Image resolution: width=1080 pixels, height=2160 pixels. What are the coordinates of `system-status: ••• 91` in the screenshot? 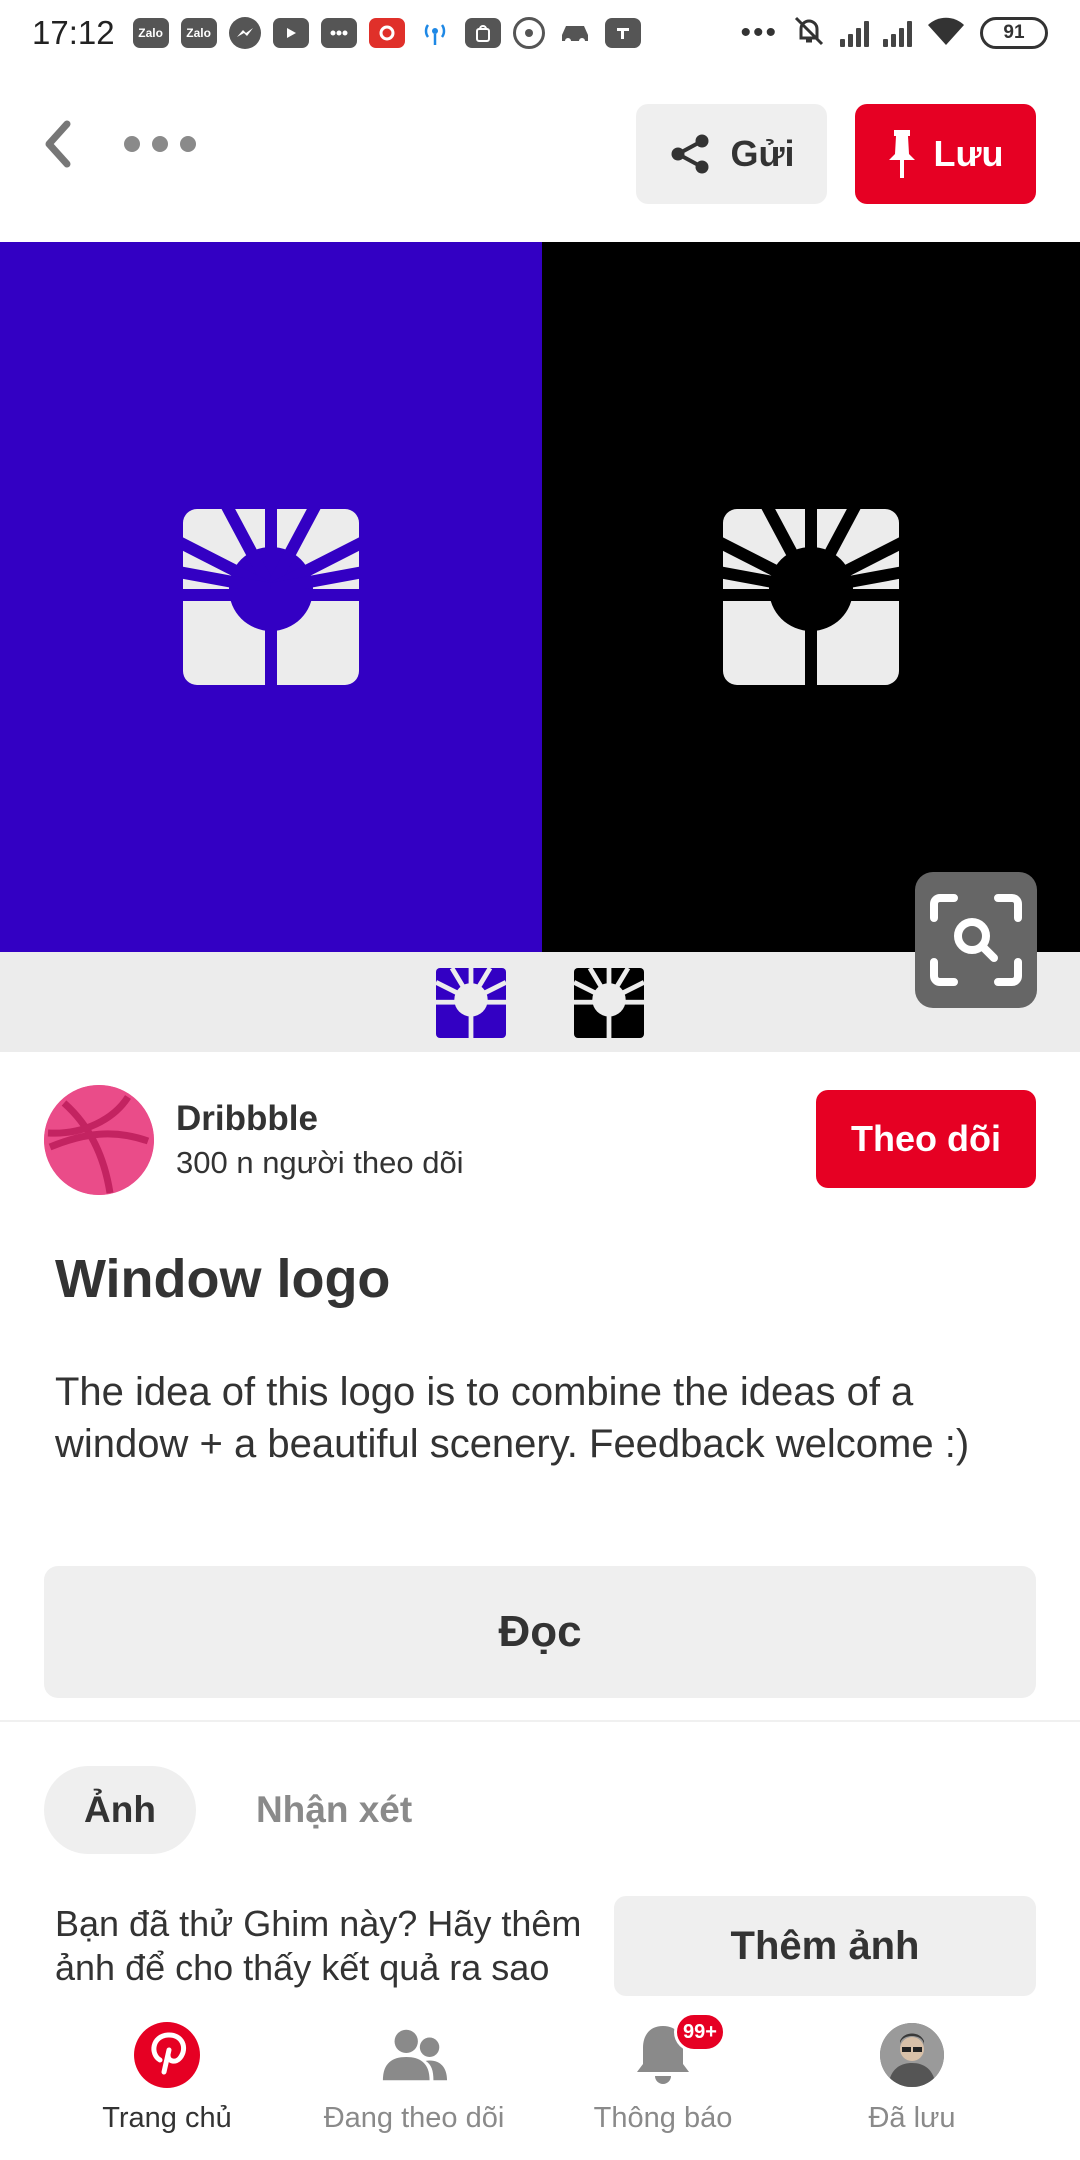 It's located at (894, 33).